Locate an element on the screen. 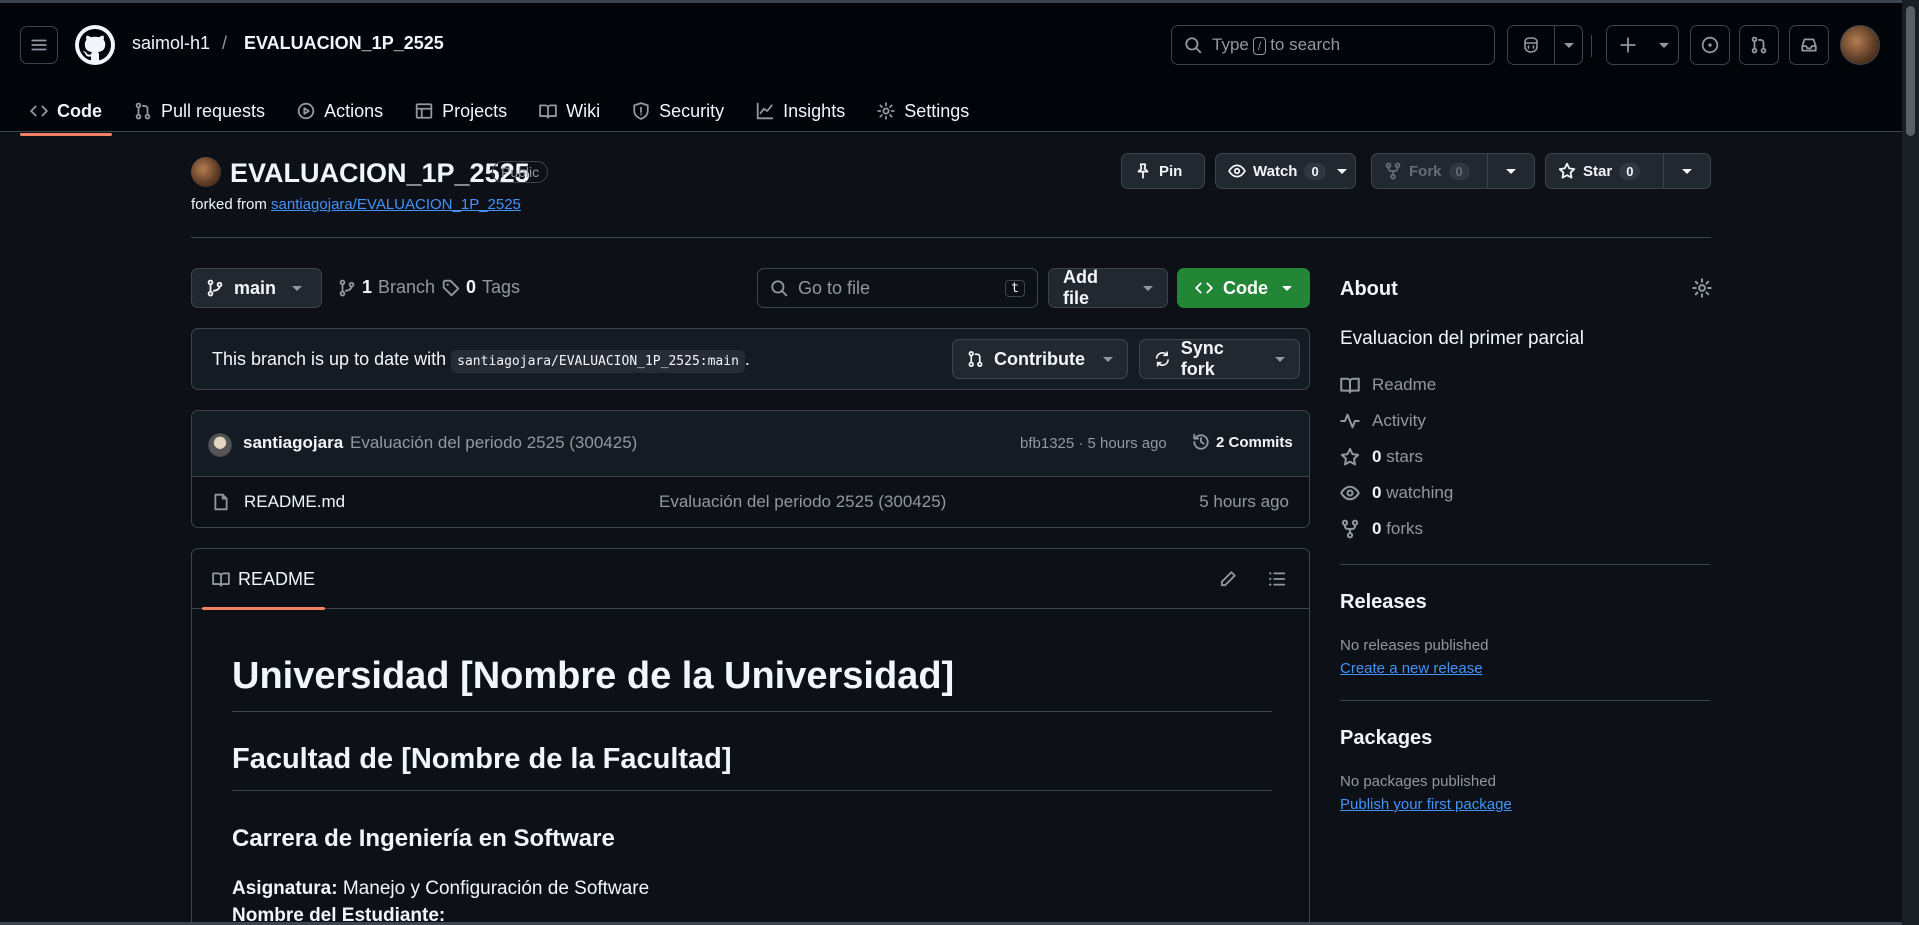 This screenshot has height=925, width=1919. commit-author-avatar is located at coordinates (220, 445).